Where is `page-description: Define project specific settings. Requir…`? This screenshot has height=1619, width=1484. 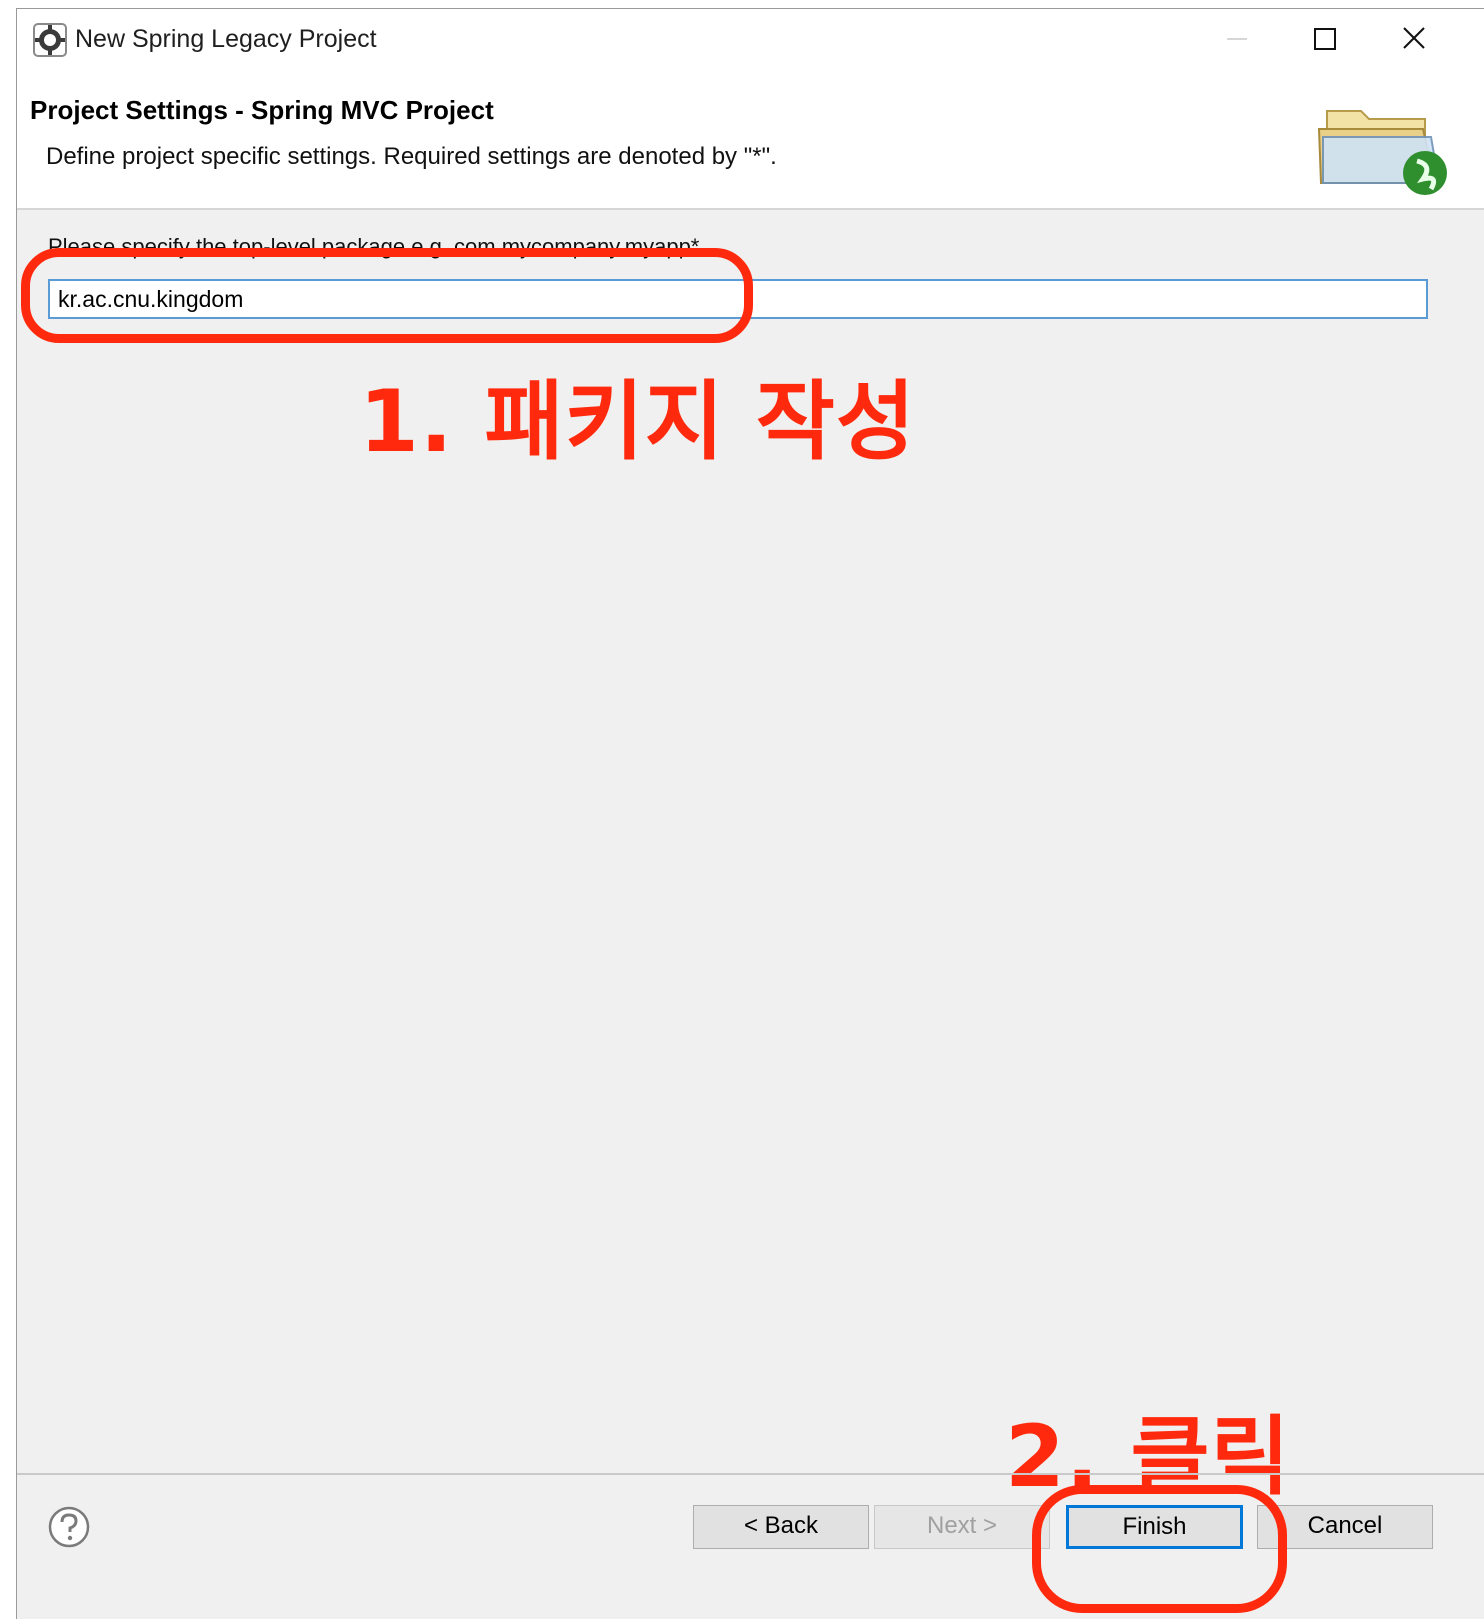 page-description: Define project specific settings. Requir… is located at coordinates (411, 156).